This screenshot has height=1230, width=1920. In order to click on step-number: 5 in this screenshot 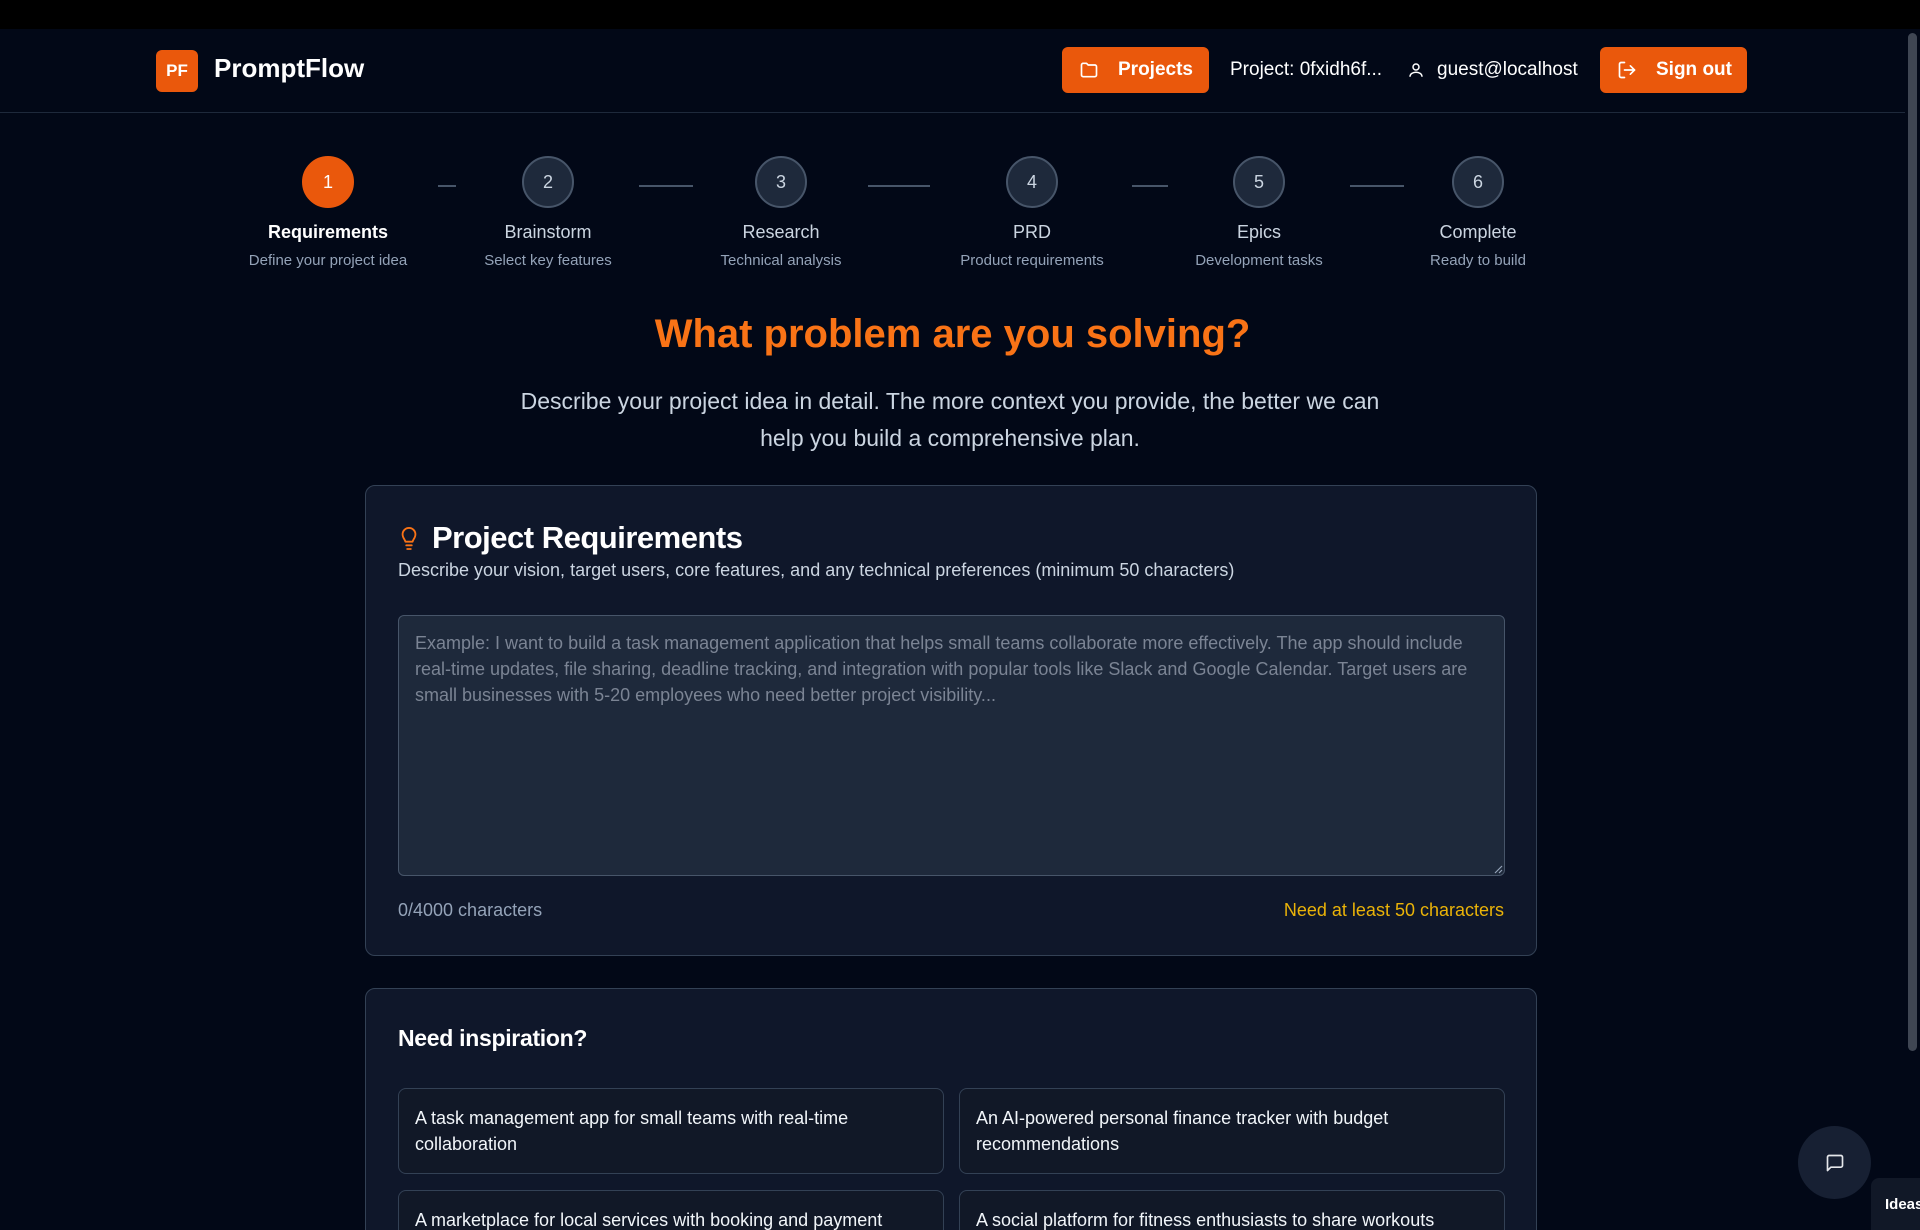, I will do `click(1259, 182)`.